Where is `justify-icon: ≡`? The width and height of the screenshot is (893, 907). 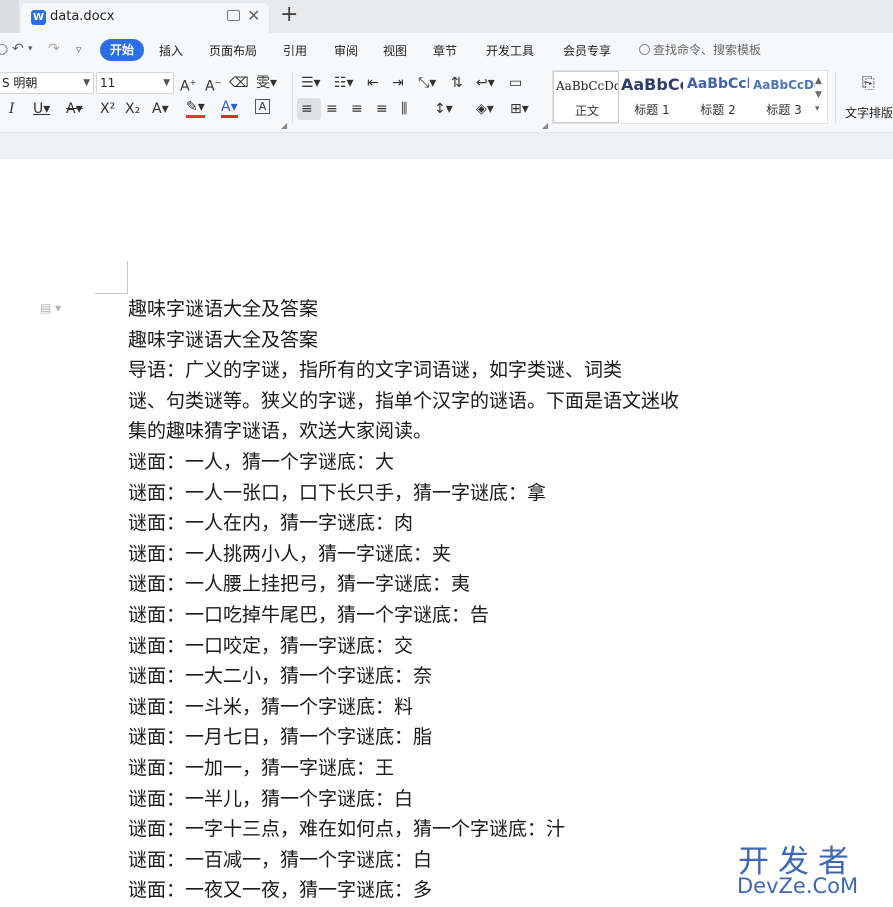 justify-icon: ≡ is located at coordinates (382, 109).